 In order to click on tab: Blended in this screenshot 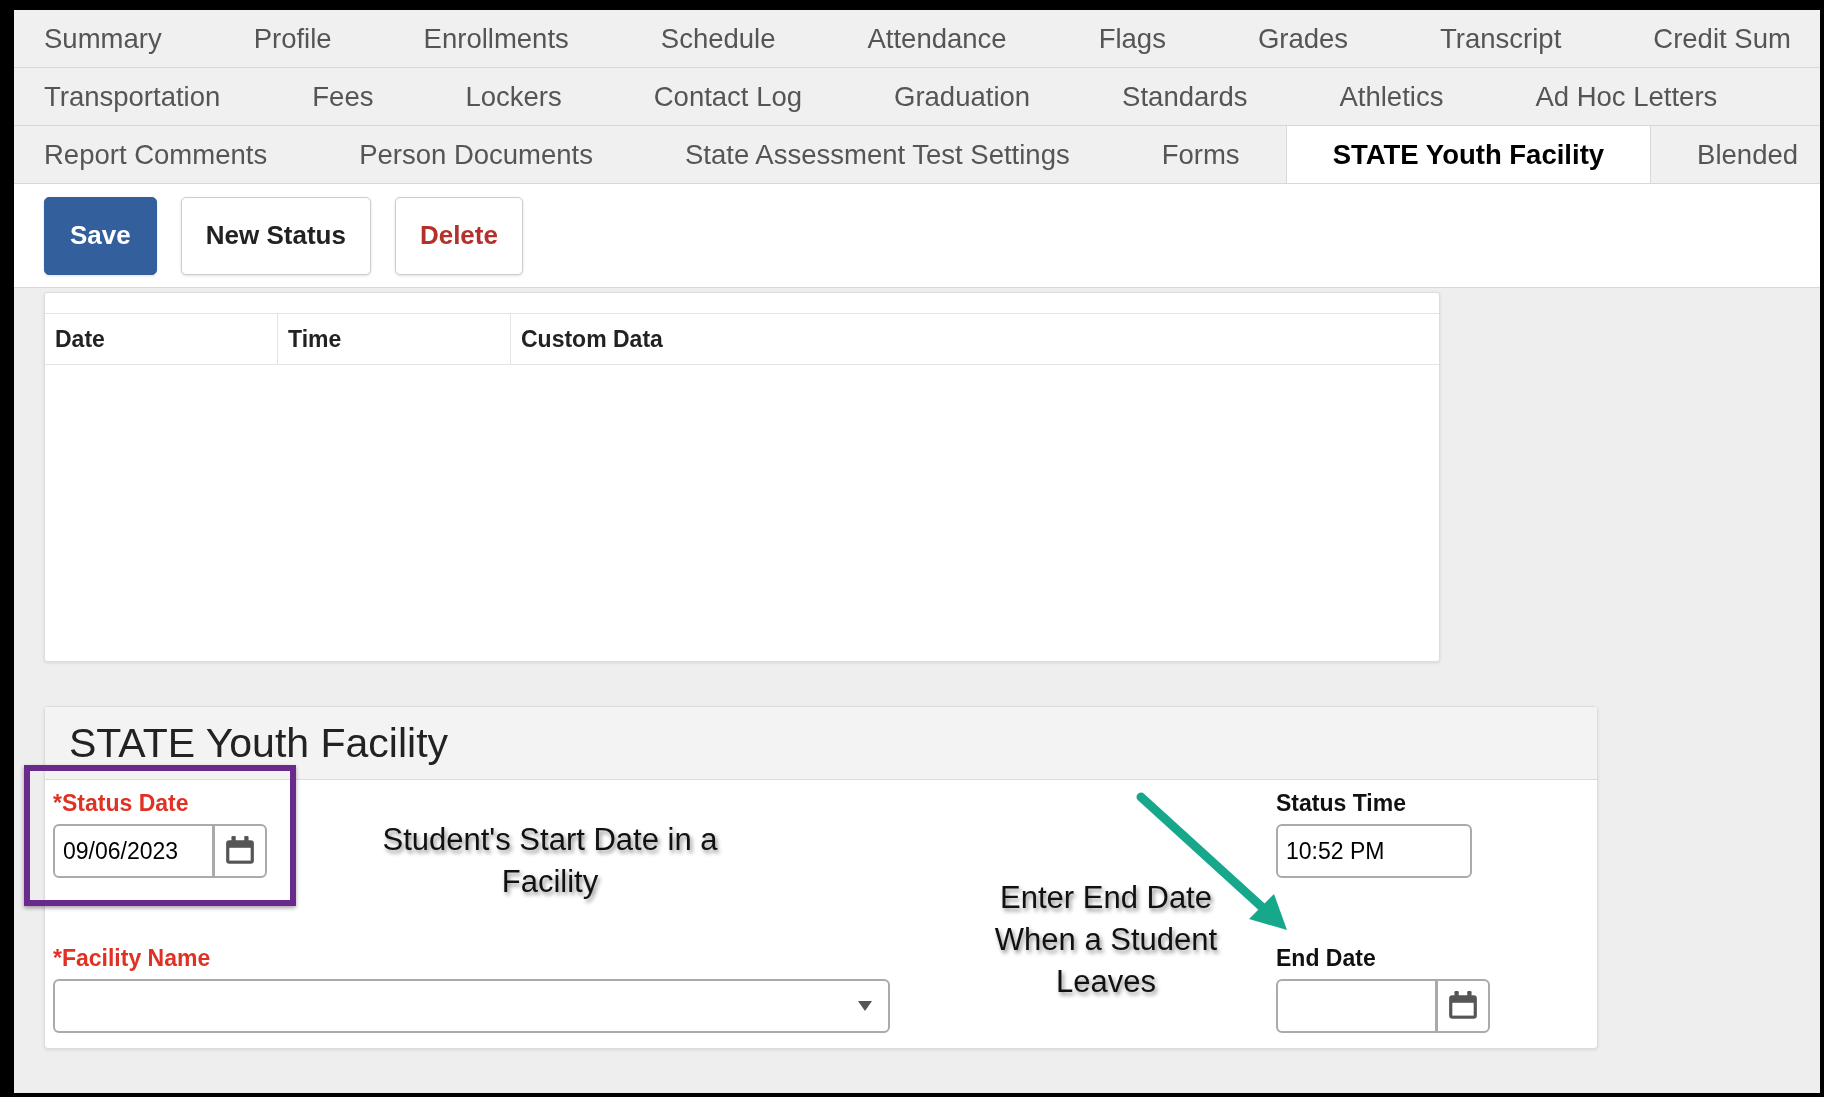, I will do `click(1735, 154)`.